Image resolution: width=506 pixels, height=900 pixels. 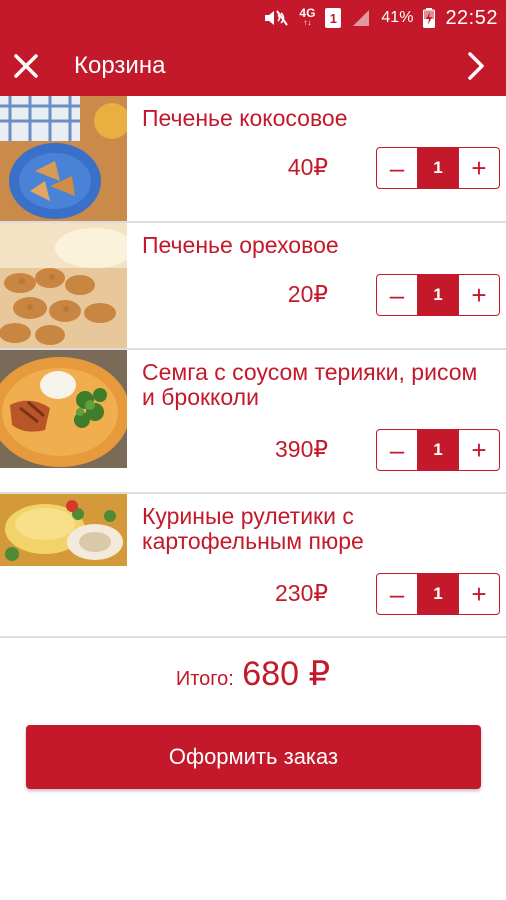 I want to click on close-button, so click(x=28, y=66).